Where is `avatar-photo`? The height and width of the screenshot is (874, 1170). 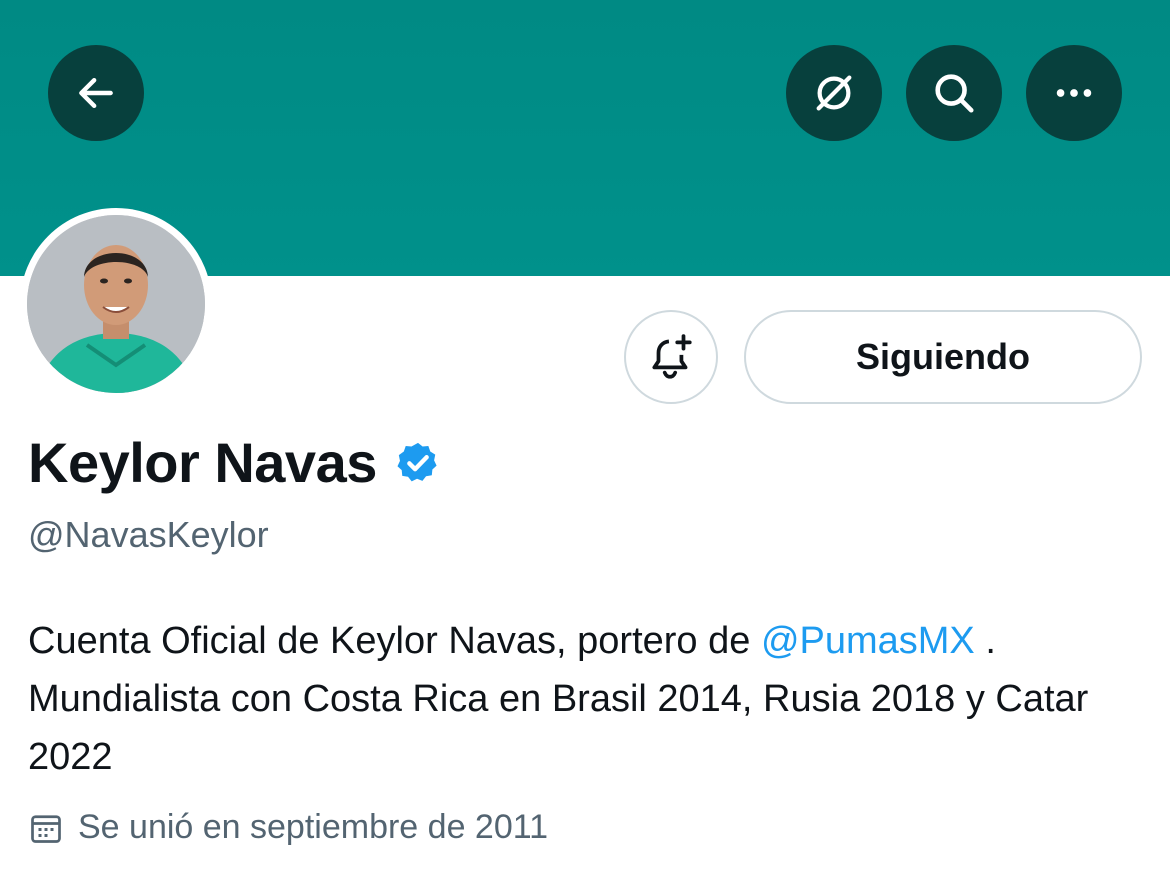 avatar-photo is located at coordinates (116, 304).